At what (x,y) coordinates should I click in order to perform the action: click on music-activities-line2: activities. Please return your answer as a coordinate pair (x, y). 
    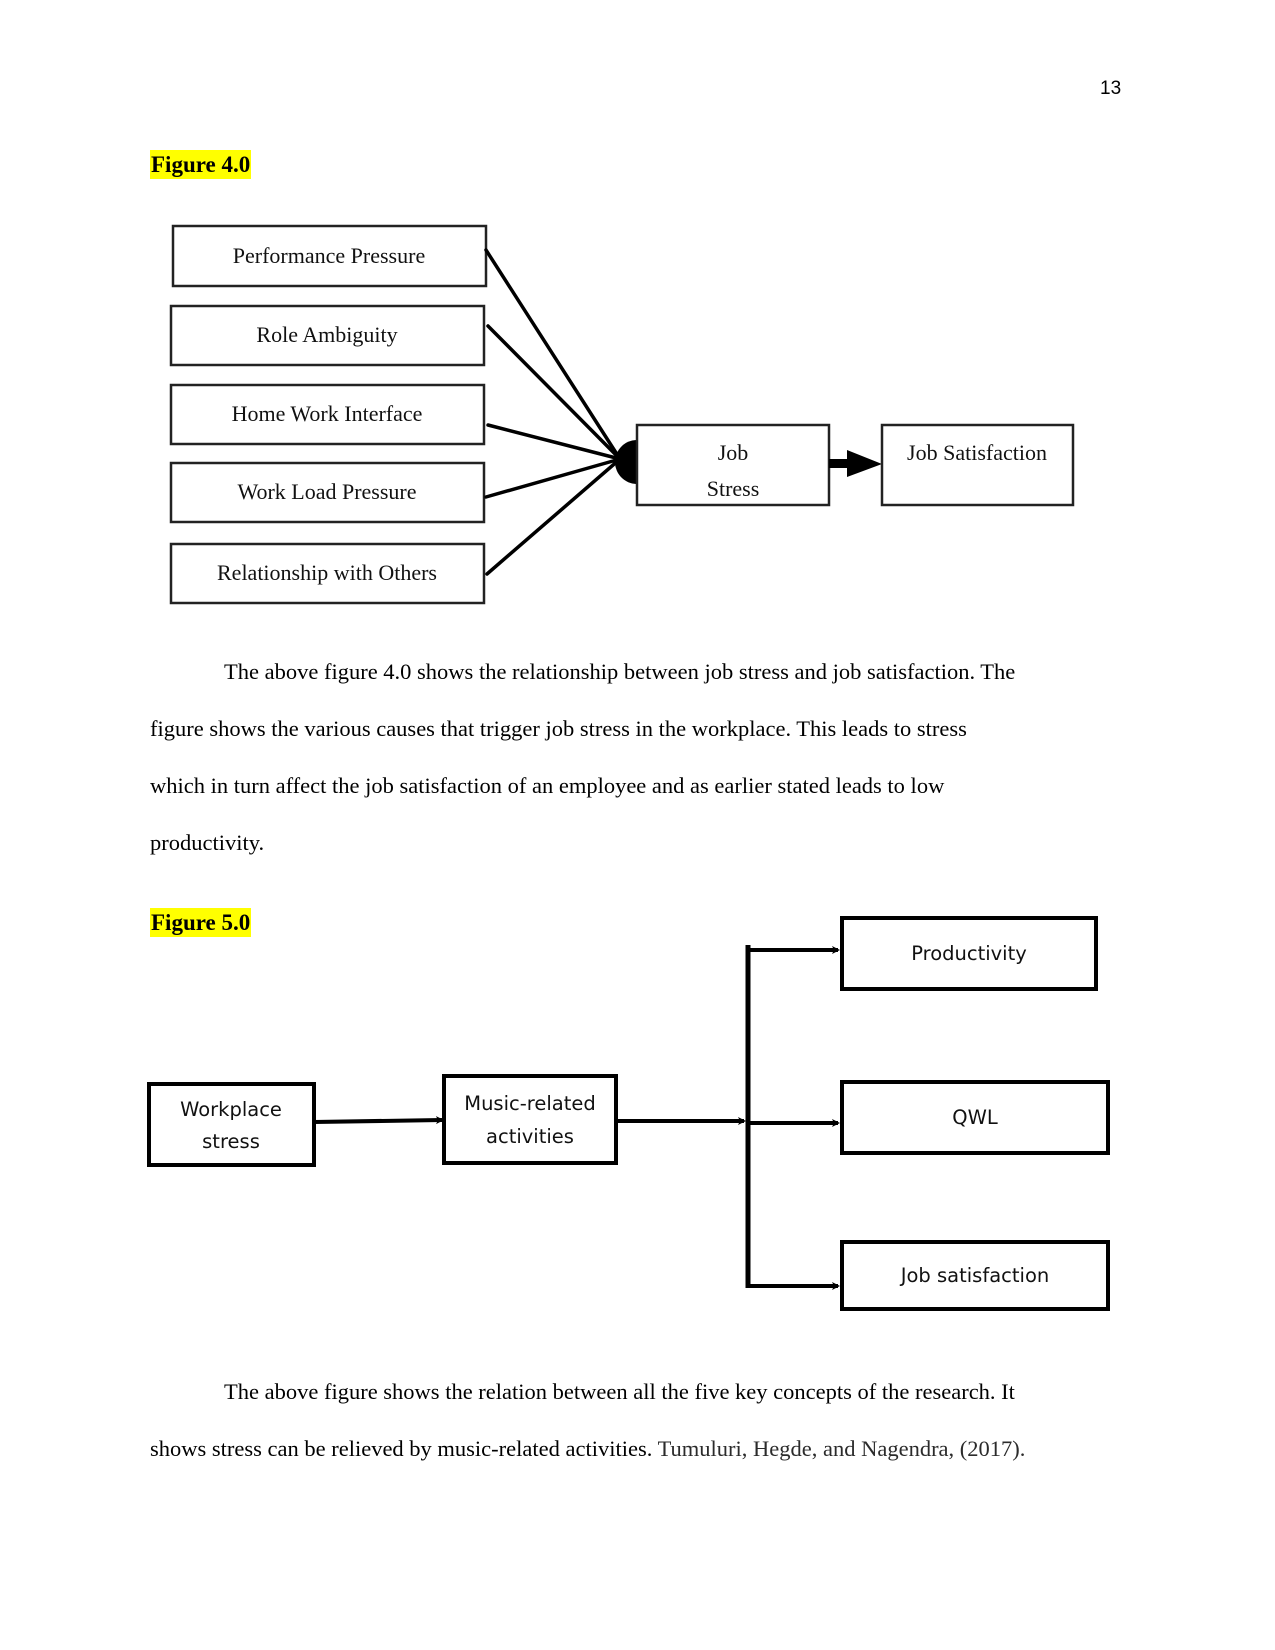
    Looking at the image, I should click on (530, 1136).